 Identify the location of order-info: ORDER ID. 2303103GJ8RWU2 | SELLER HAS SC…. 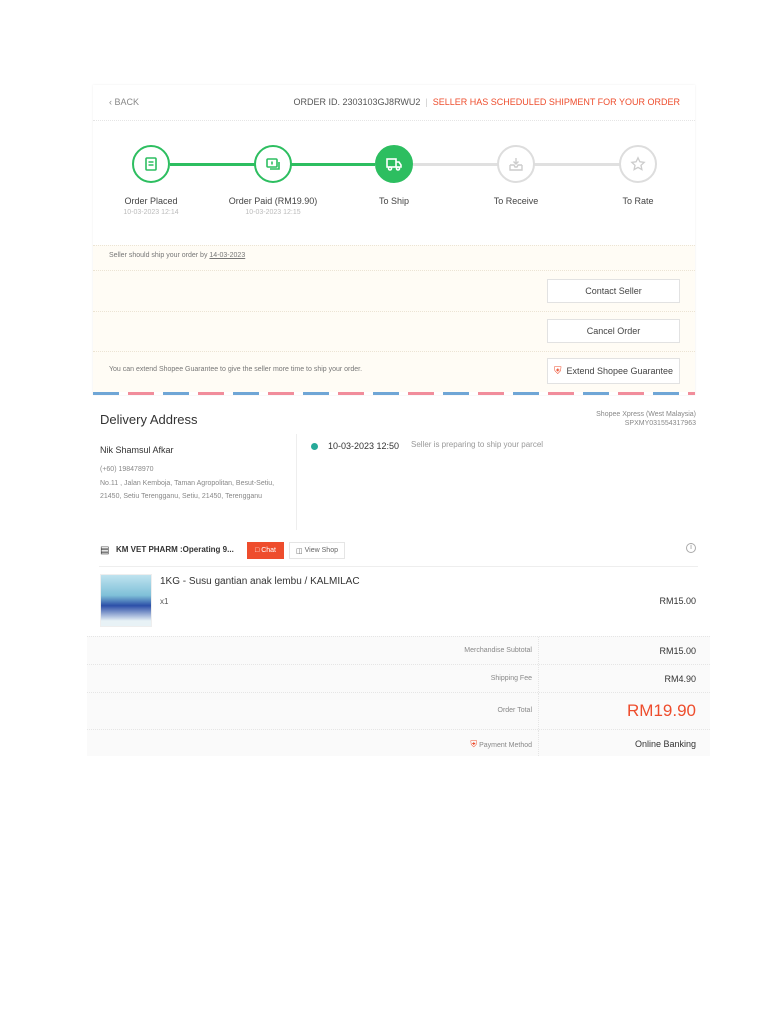
(487, 102).